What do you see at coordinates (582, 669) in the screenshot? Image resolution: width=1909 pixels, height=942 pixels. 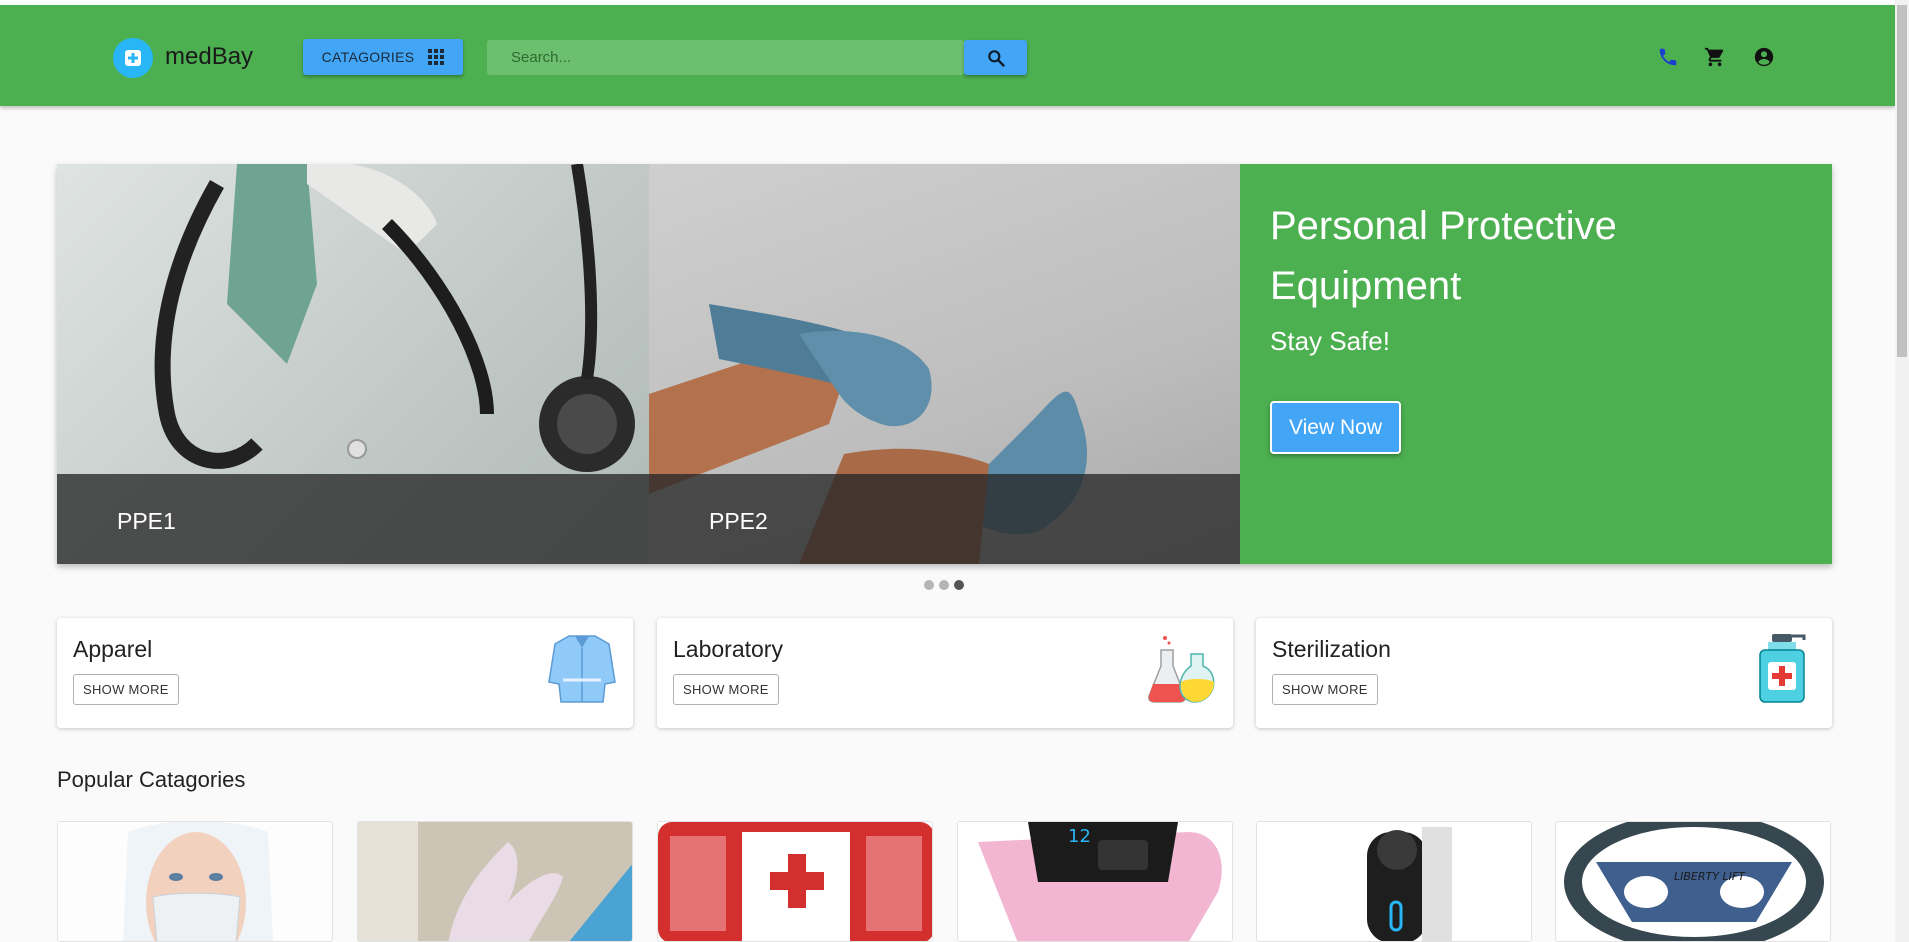 I see `gown-icon` at bounding box center [582, 669].